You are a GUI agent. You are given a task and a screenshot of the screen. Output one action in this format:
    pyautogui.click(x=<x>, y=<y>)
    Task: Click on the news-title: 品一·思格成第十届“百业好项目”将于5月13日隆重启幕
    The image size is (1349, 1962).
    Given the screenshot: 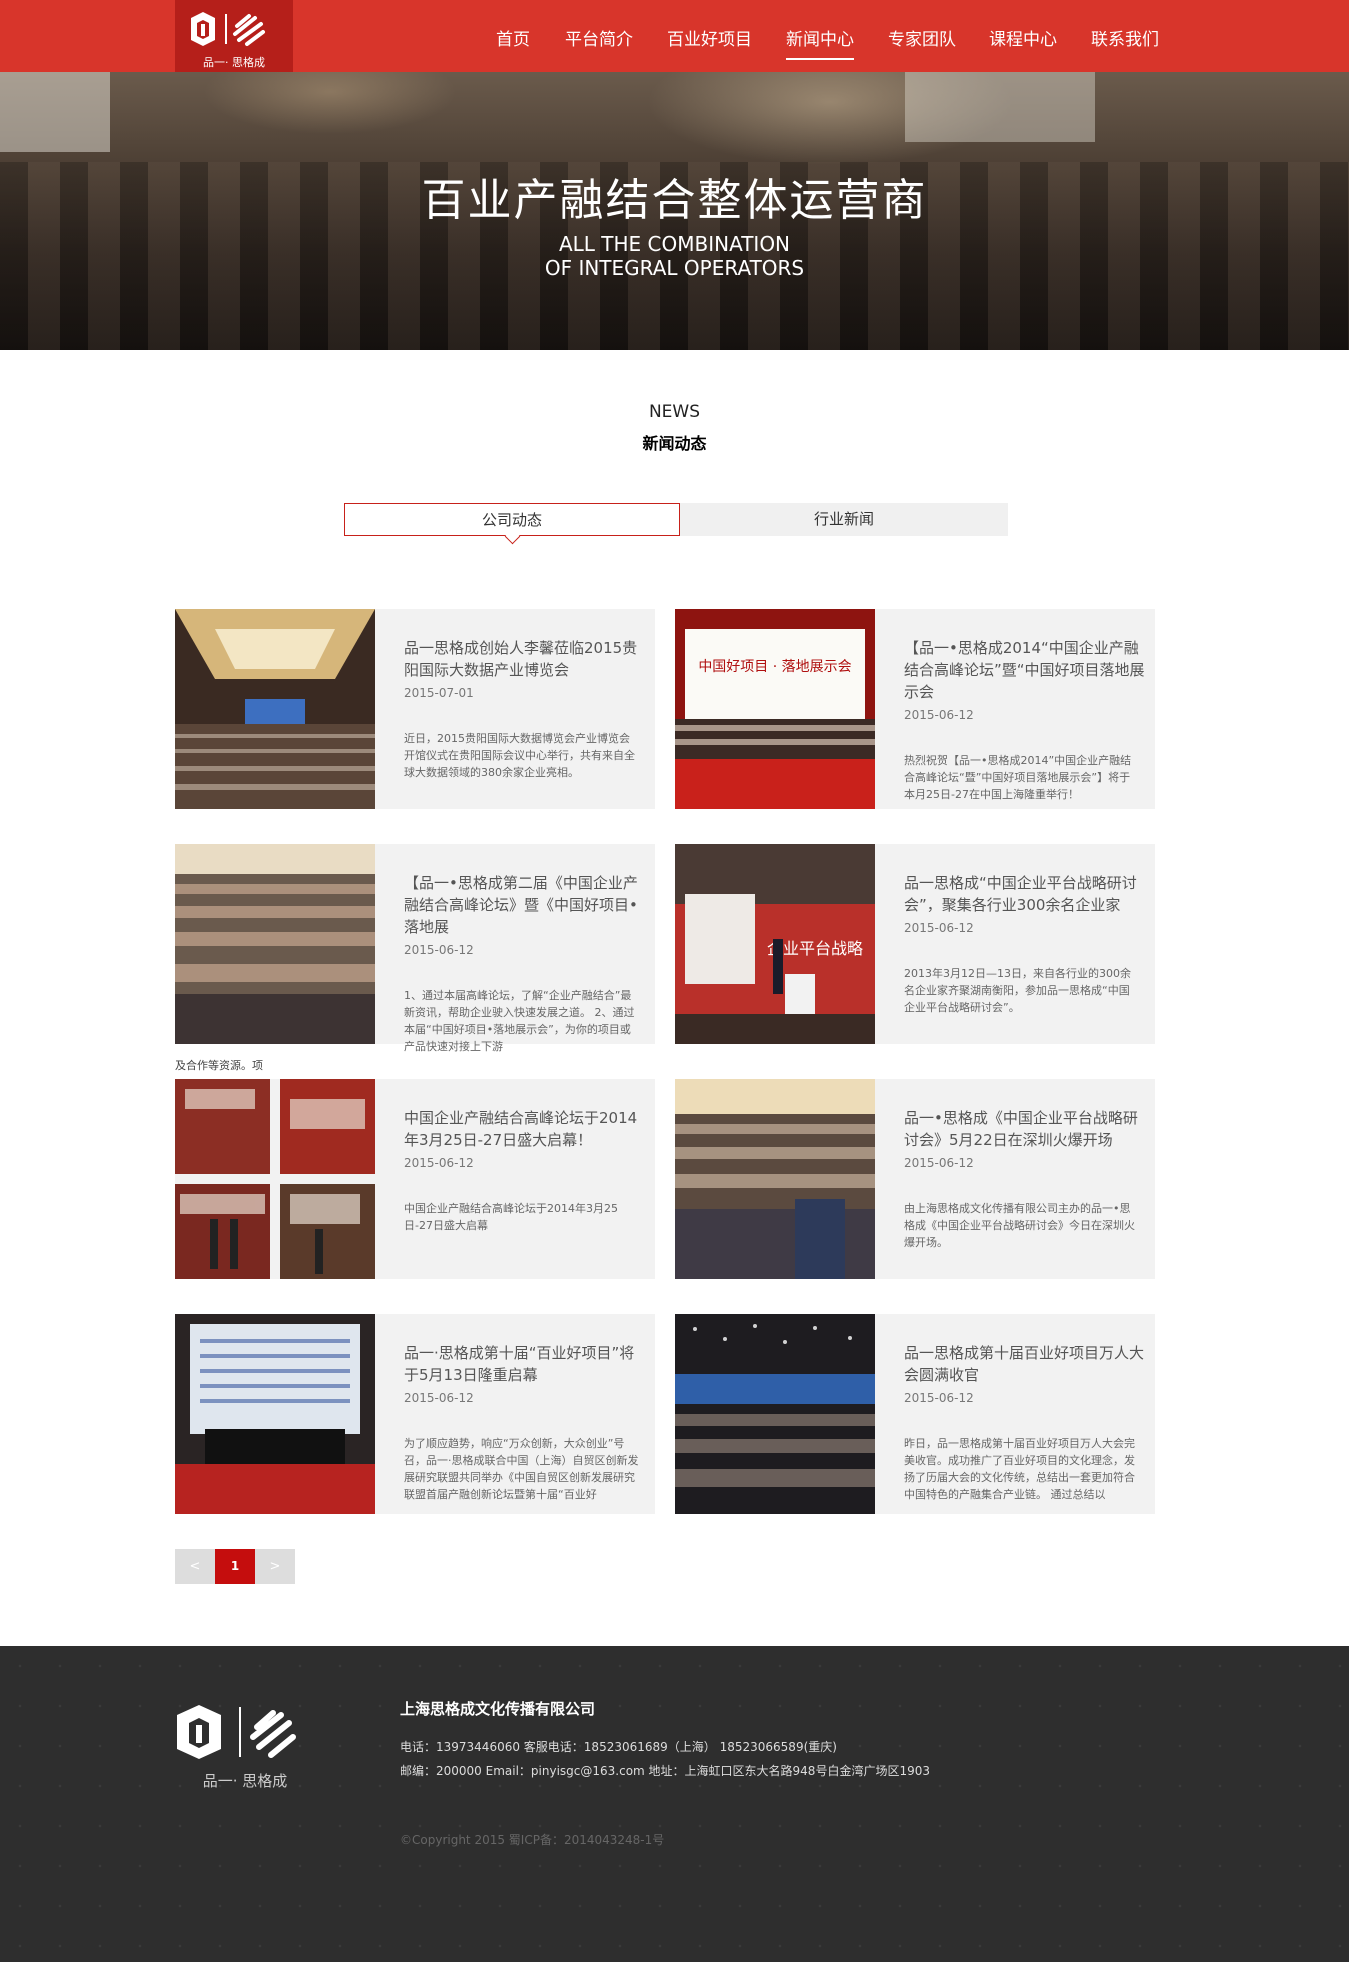 What is the action you would take?
    pyautogui.click(x=526, y=1364)
    